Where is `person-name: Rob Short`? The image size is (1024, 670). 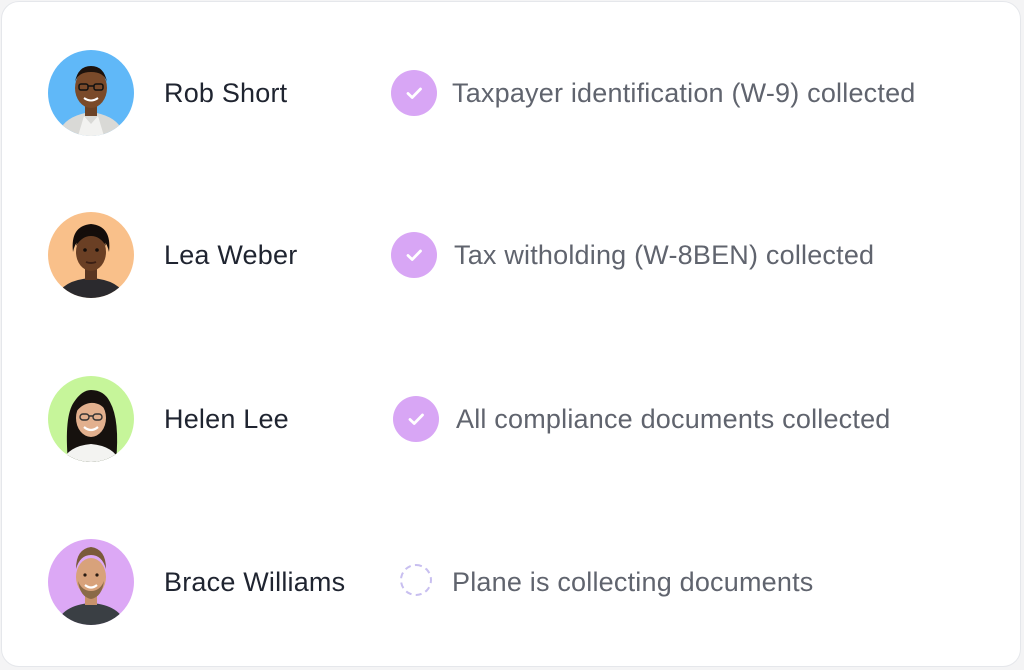
person-name: Rob Short is located at coordinates (226, 93).